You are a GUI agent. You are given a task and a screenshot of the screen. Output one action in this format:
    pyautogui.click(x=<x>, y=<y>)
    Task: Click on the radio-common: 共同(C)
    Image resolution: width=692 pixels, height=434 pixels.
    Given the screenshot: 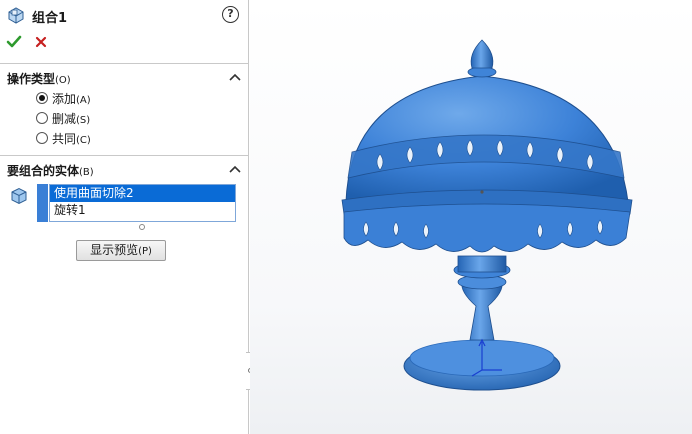 What is the action you would take?
    pyautogui.click(x=63, y=138)
    